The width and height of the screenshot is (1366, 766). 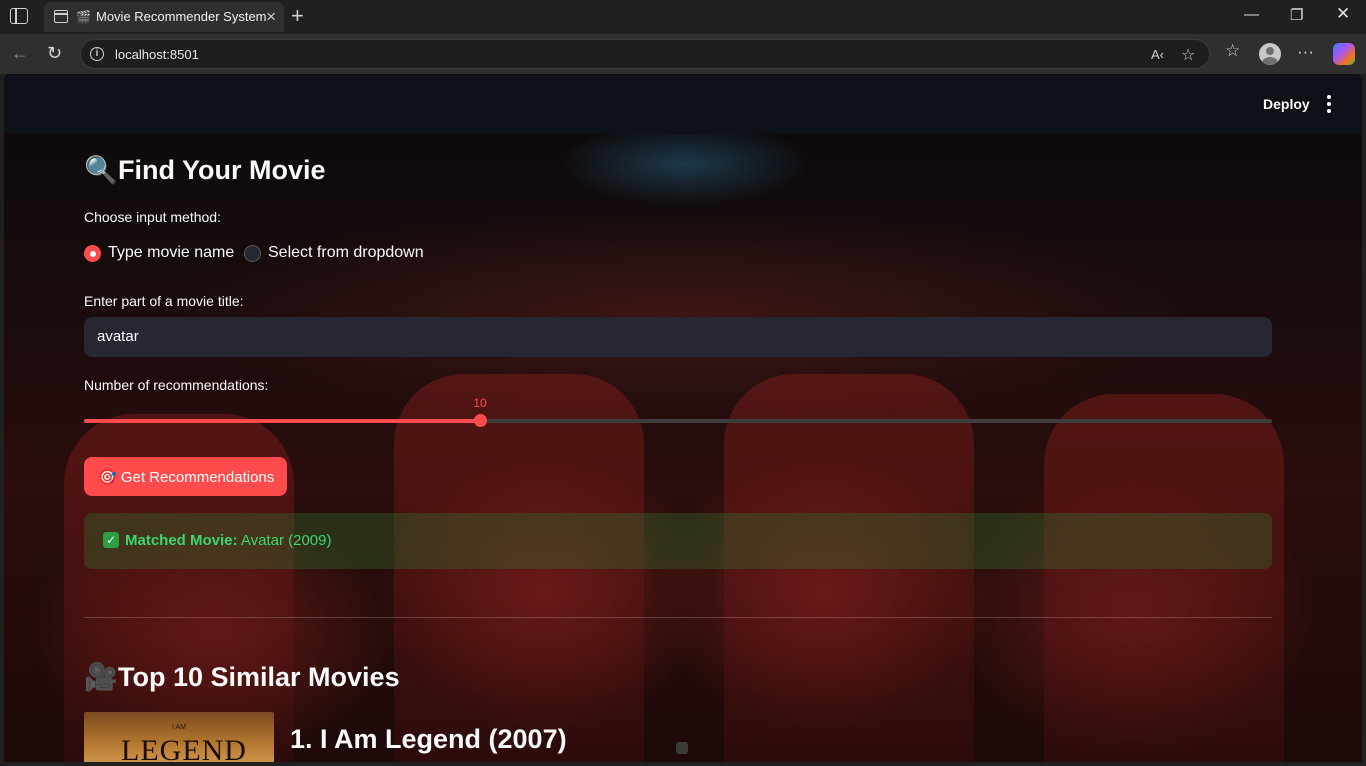 What do you see at coordinates (683, 104) in the screenshot?
I see `app-header: Deploy` at bounding box center [683, 104].